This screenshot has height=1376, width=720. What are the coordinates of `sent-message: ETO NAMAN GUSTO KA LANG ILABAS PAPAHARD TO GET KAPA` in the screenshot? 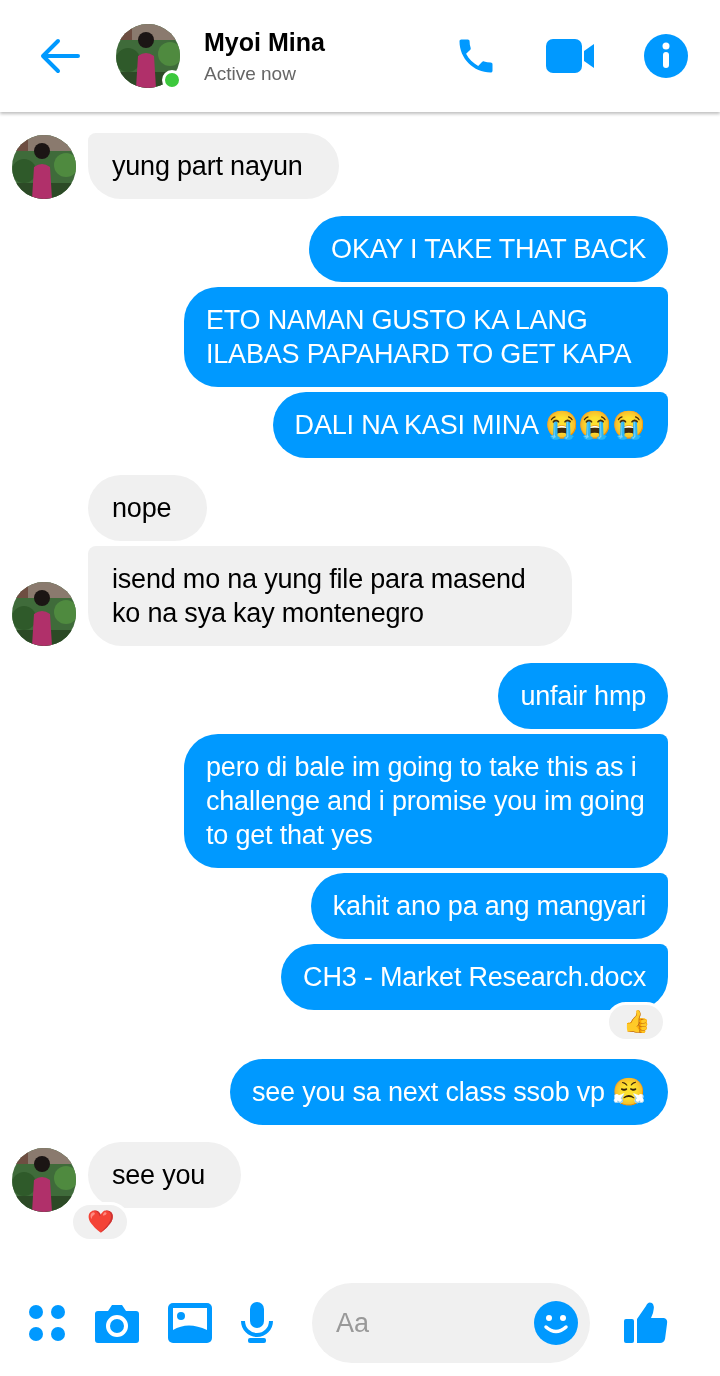 It's located at (426, 337).